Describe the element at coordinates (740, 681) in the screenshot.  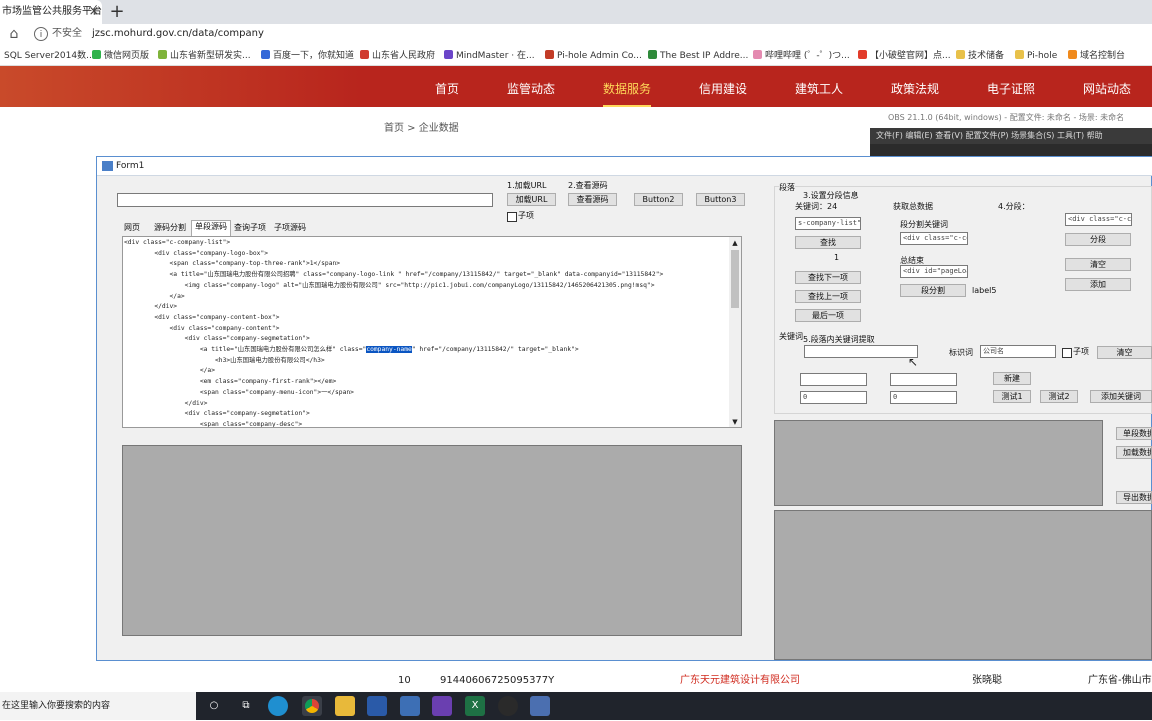
I see `row-company-link: 广东天元建筑设计有限公司` at that location.